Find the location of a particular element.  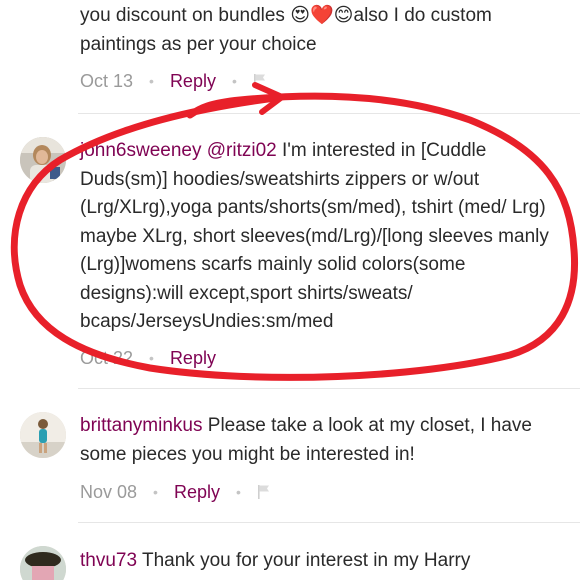

comment-text-line: also I do custom is located at coordinates (422, 15).